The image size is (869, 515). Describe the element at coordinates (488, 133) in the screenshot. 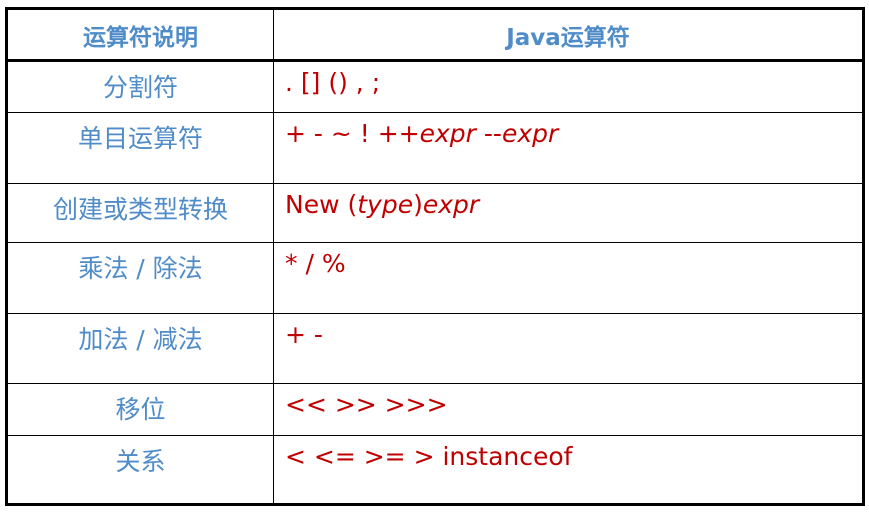

I see `operator-text: --` at that location.